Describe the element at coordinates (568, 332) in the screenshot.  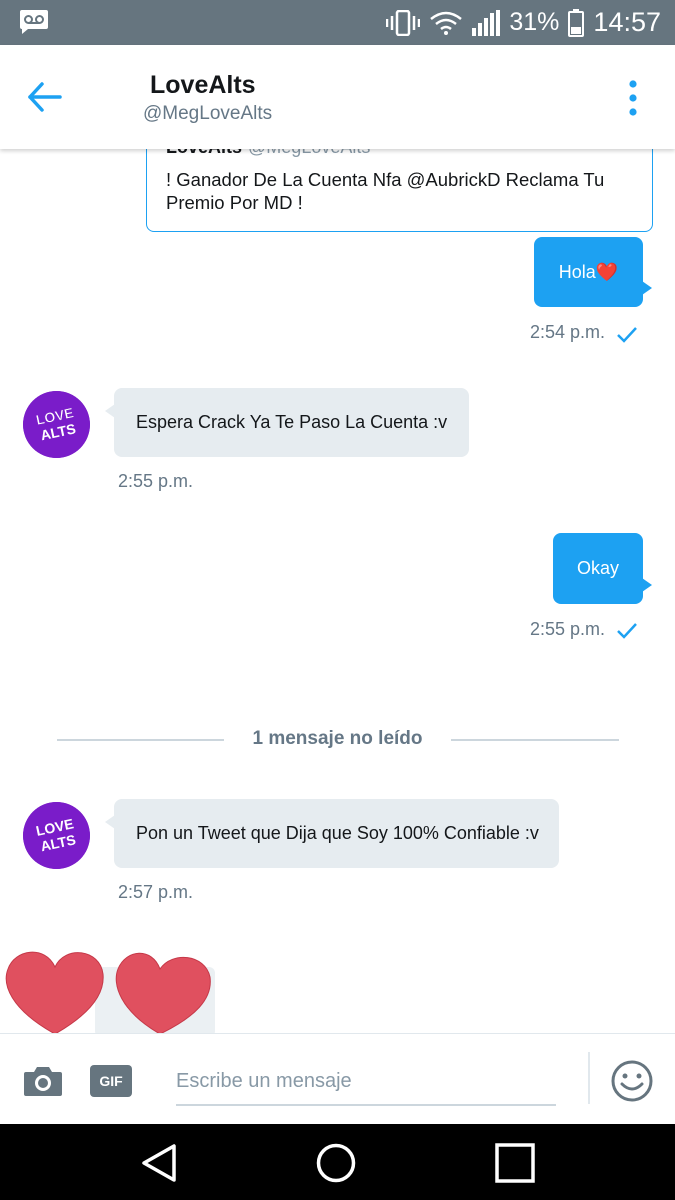
I see `message-timestamp: 2:54 p.m.` at that location.